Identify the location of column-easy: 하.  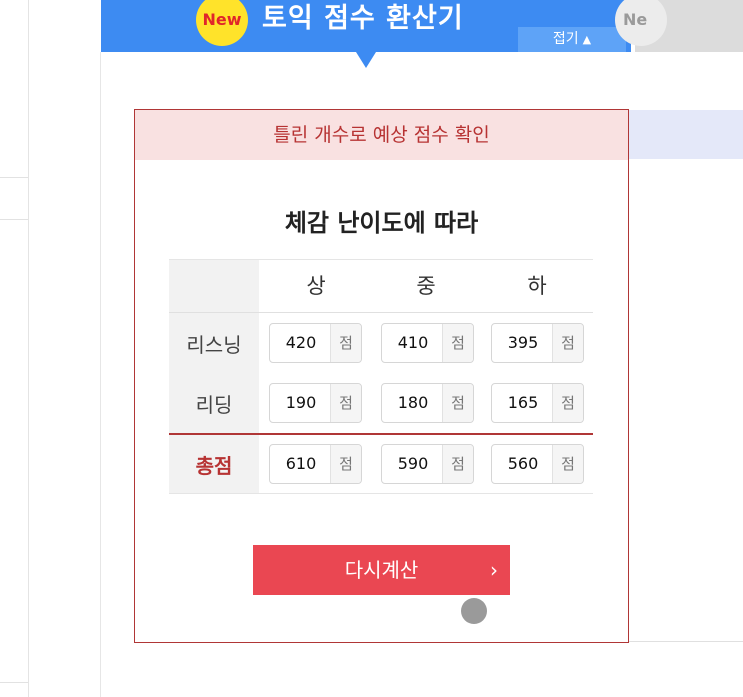
(537, 286).